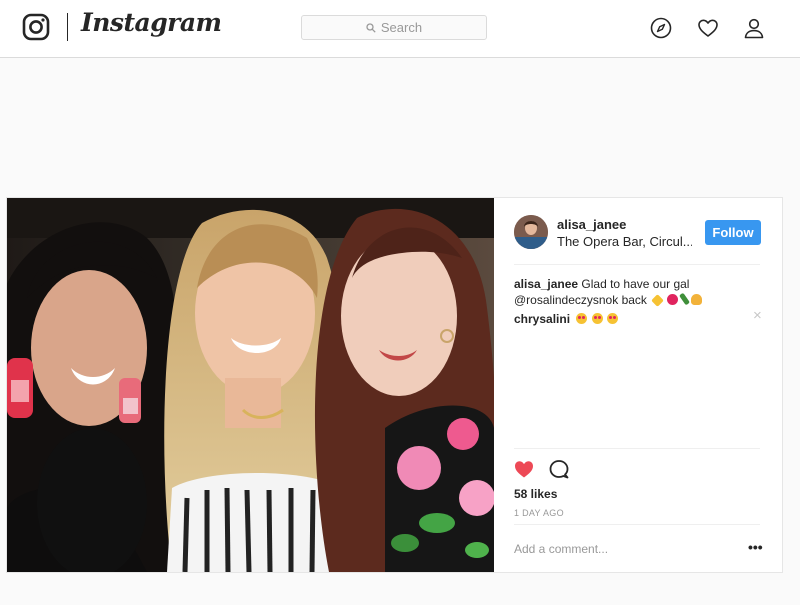 Image resolution: width=800 pixels, height=605 pixels. What do you see at coordinates (566, 300) in the screenshot?
I see `caption-mention: @rosalindeczysnok` at bounding box center [566, 300].